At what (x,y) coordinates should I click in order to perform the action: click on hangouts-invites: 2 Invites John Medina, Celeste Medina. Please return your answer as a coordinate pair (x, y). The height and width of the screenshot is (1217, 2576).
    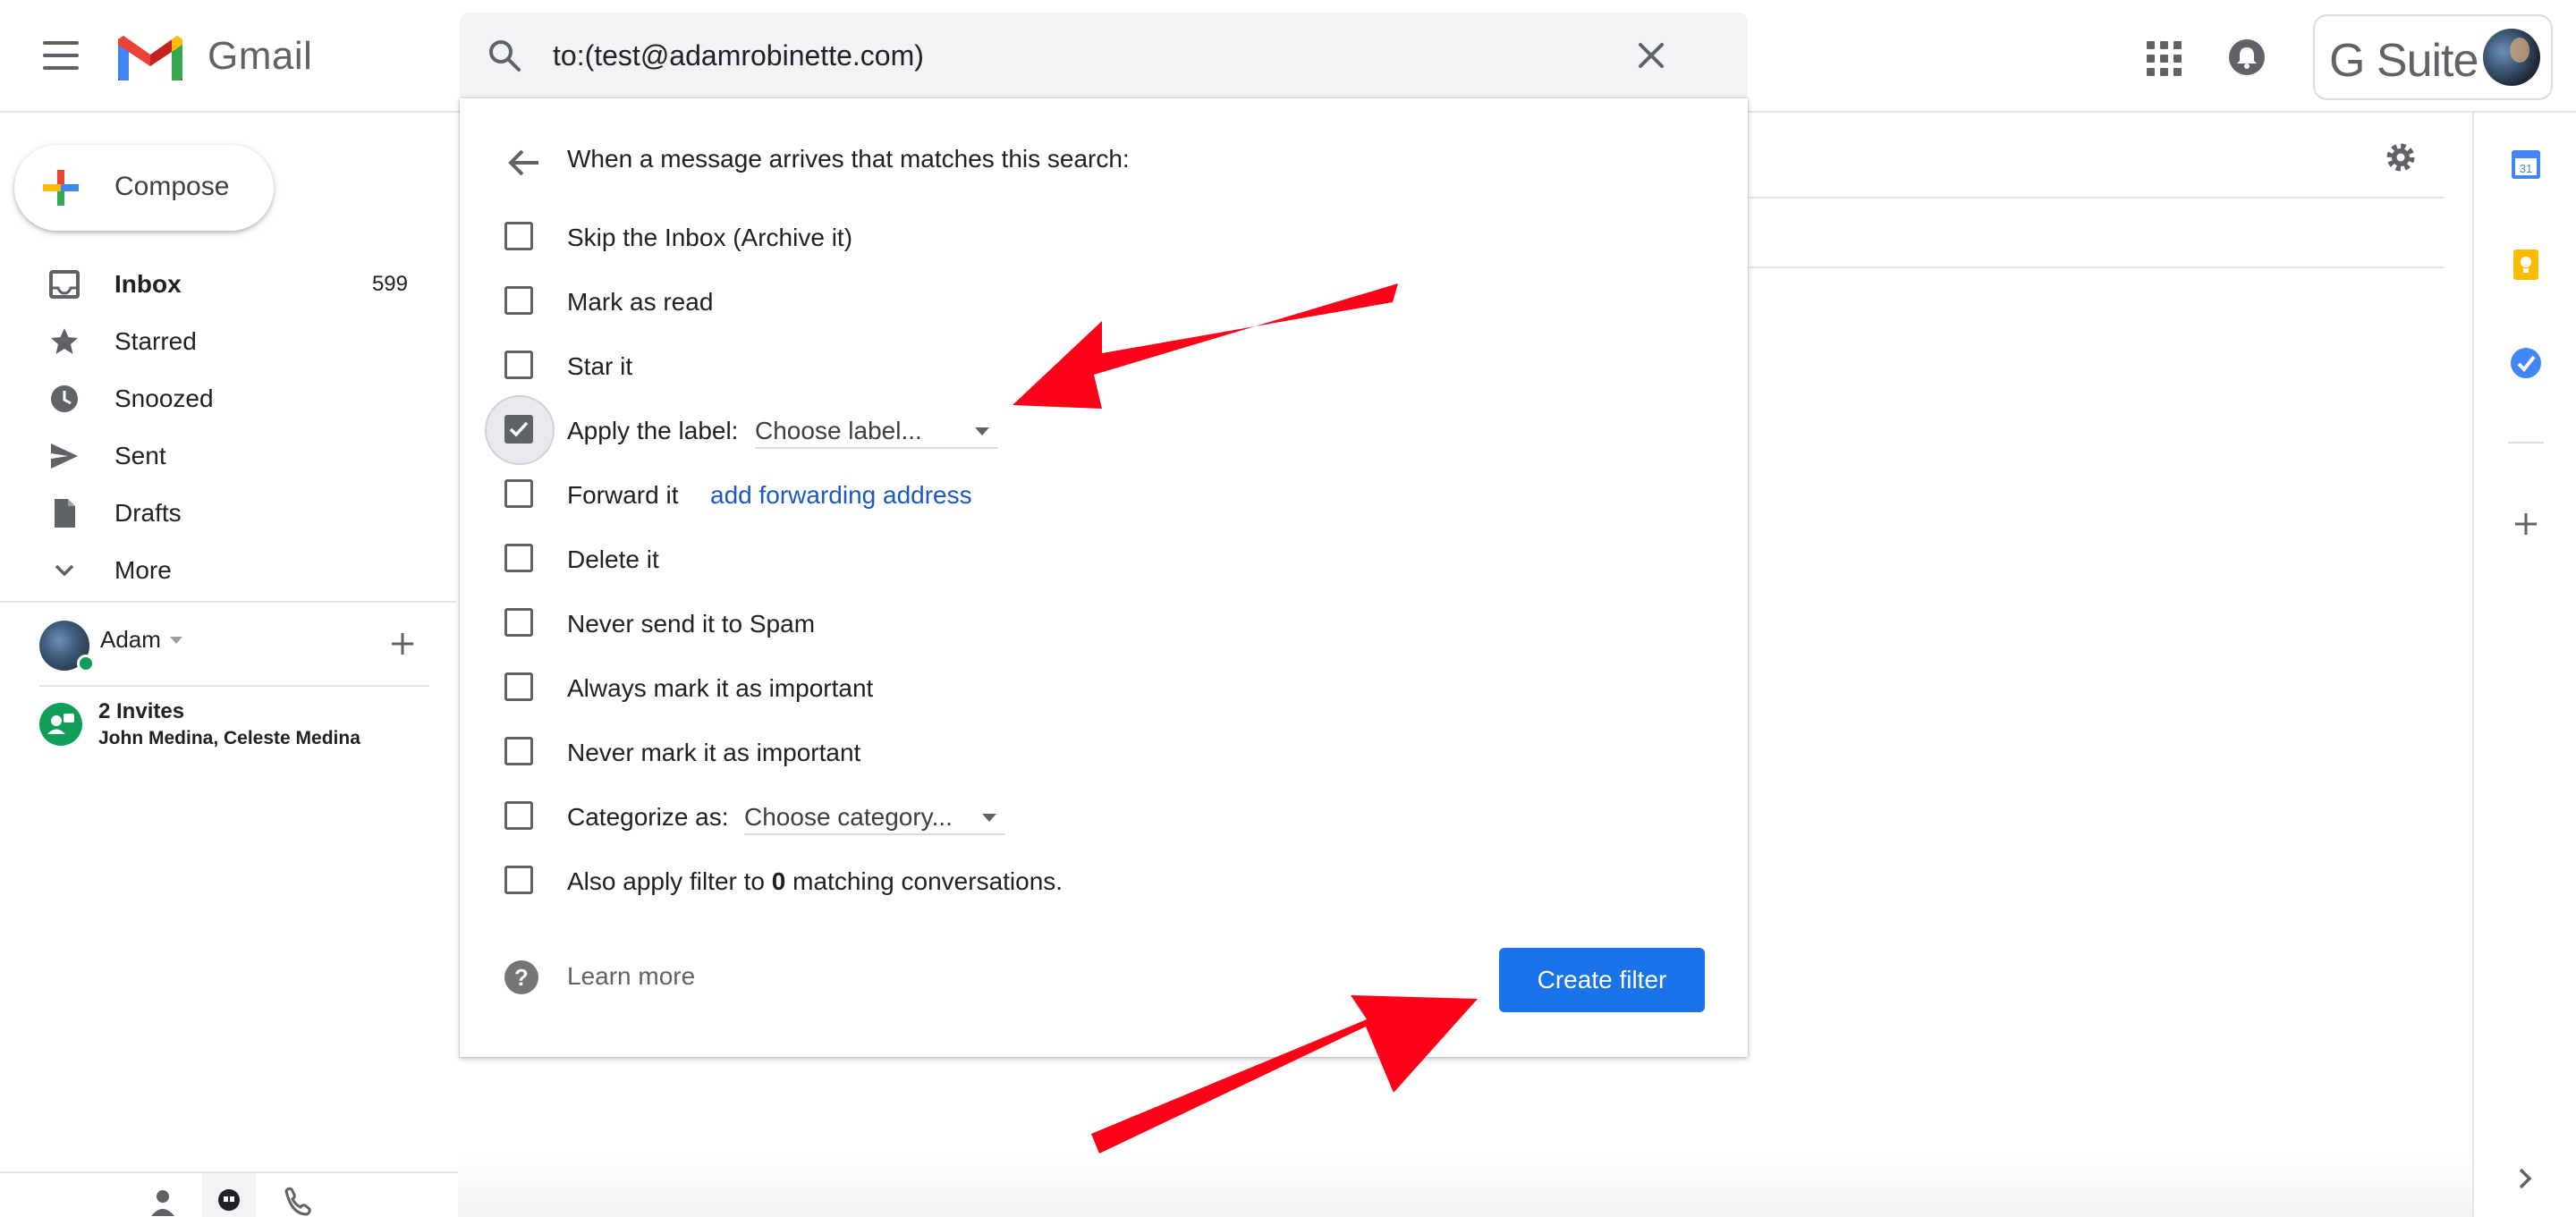
    Looking at the image, I should click on (236, 726).